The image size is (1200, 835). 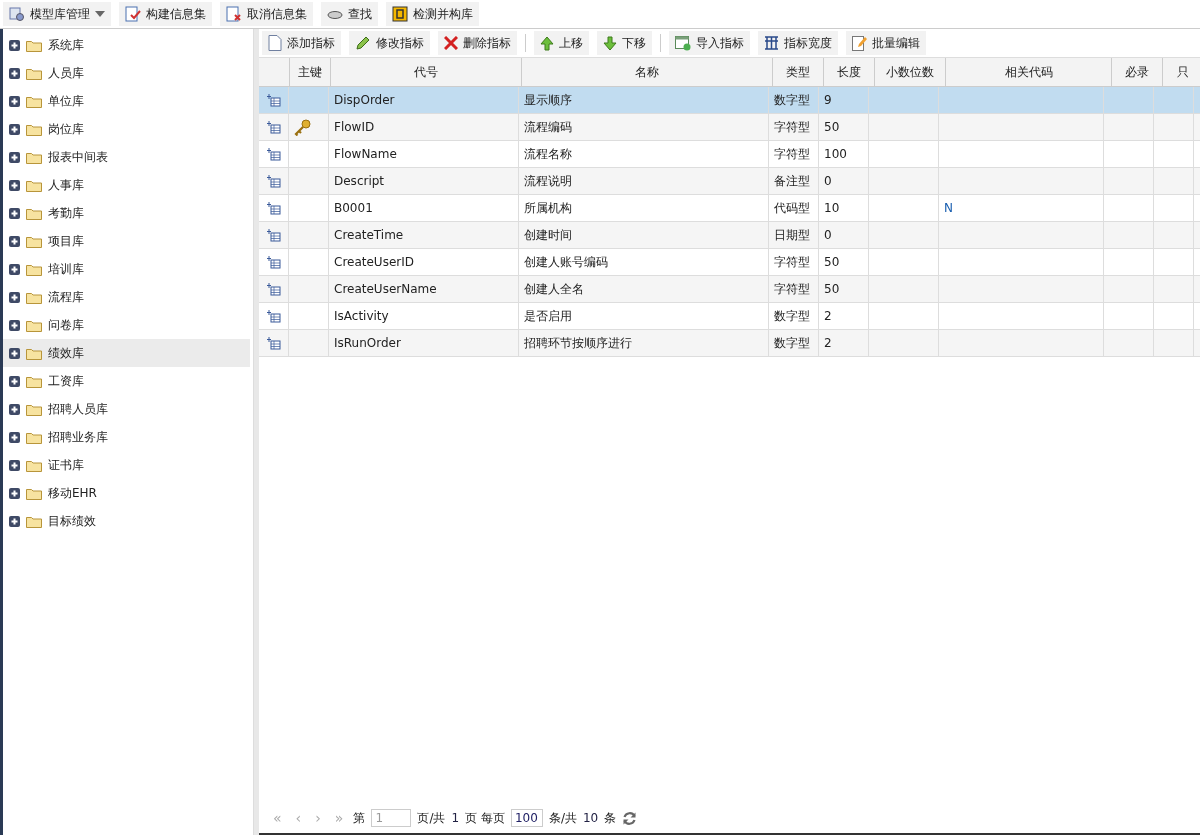 What do you see at coordinates (610, 818) in the screenshot?
I see `pager-label: 条` at bounding box center [610, 818].